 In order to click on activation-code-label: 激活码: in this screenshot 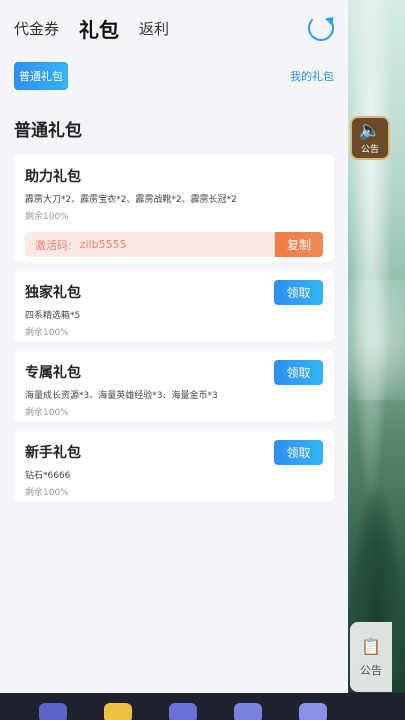, I will do `click(53, 245)`.